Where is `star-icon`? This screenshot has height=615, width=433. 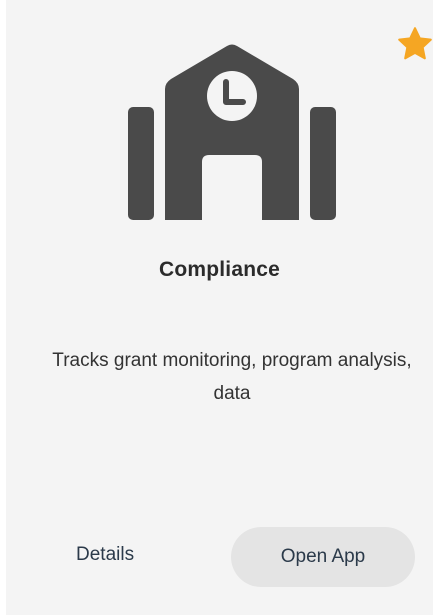
star-icon is located at coordinates (414, 44).